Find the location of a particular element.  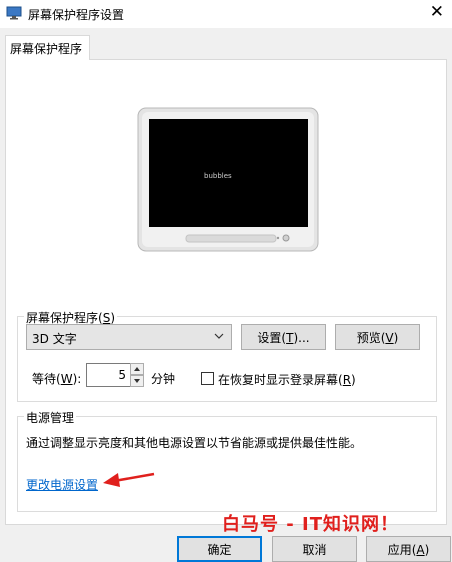

screensaver-select-value: 3D 文字 is located at coordinates (54, 339).